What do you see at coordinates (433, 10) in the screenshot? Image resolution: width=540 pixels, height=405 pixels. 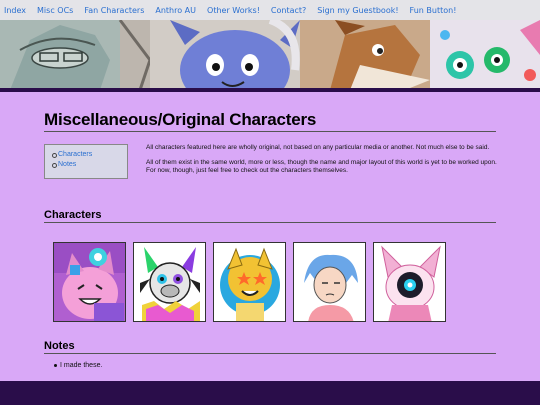 I see `nav-link-fun-button: Fun Button!` at bounding box center [433, 10].